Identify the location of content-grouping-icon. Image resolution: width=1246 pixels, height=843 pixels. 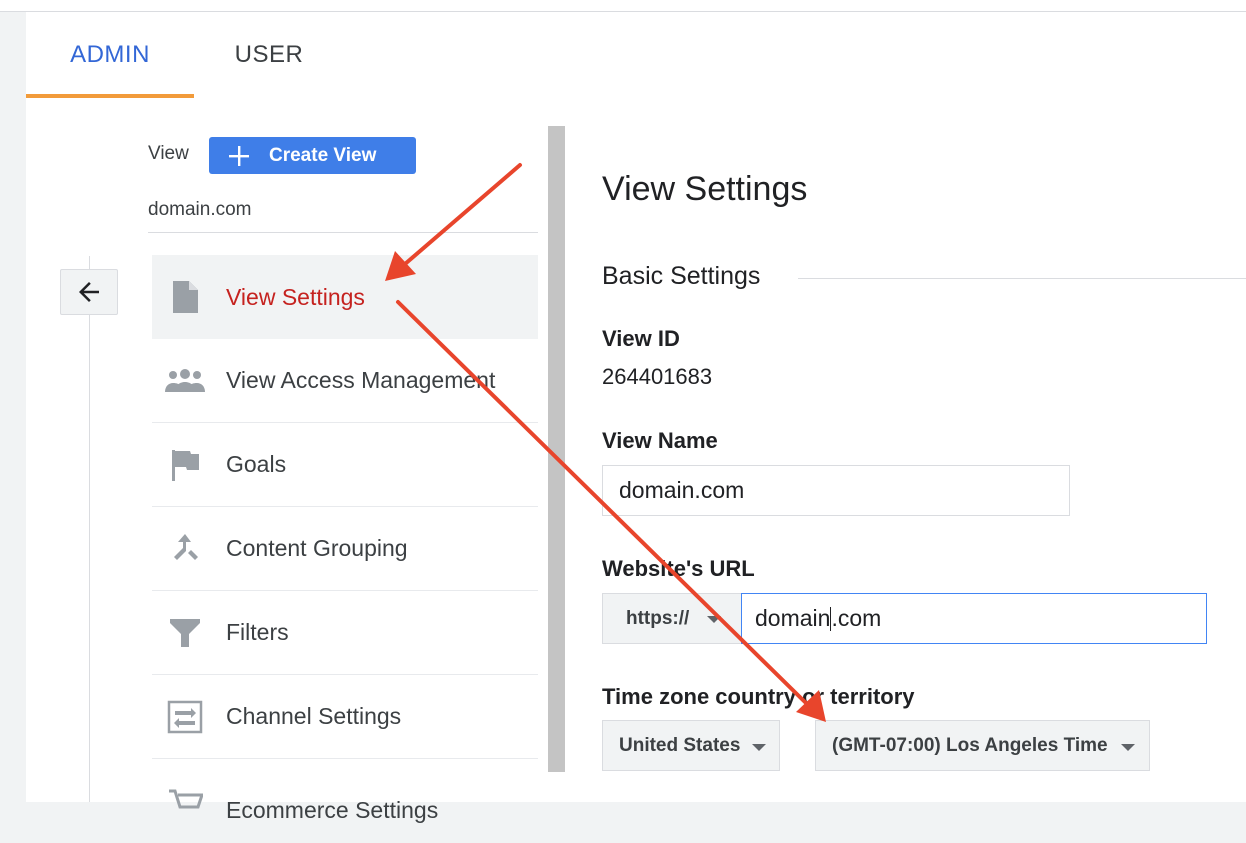
(185, 549).